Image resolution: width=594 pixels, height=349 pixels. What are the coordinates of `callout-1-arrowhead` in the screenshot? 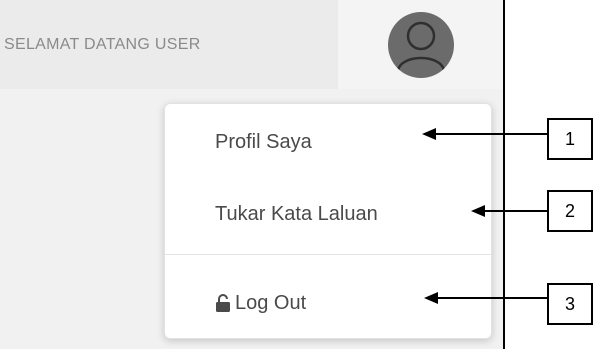 It's located at (429, 134).